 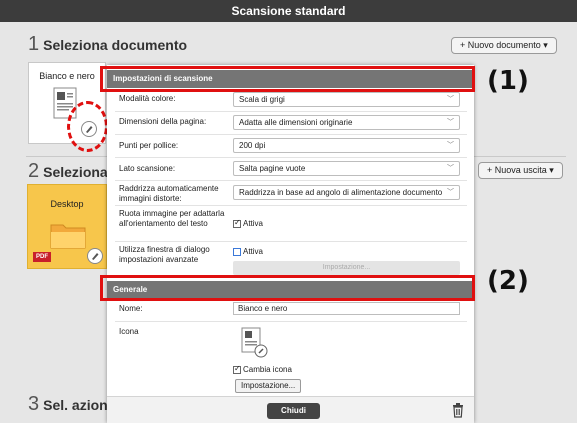 What do you see at coordinates (346, 99) in the screenshot?
I see `color-mode-select: Scala di grigi ﹀` at bounding box center [346, 99].